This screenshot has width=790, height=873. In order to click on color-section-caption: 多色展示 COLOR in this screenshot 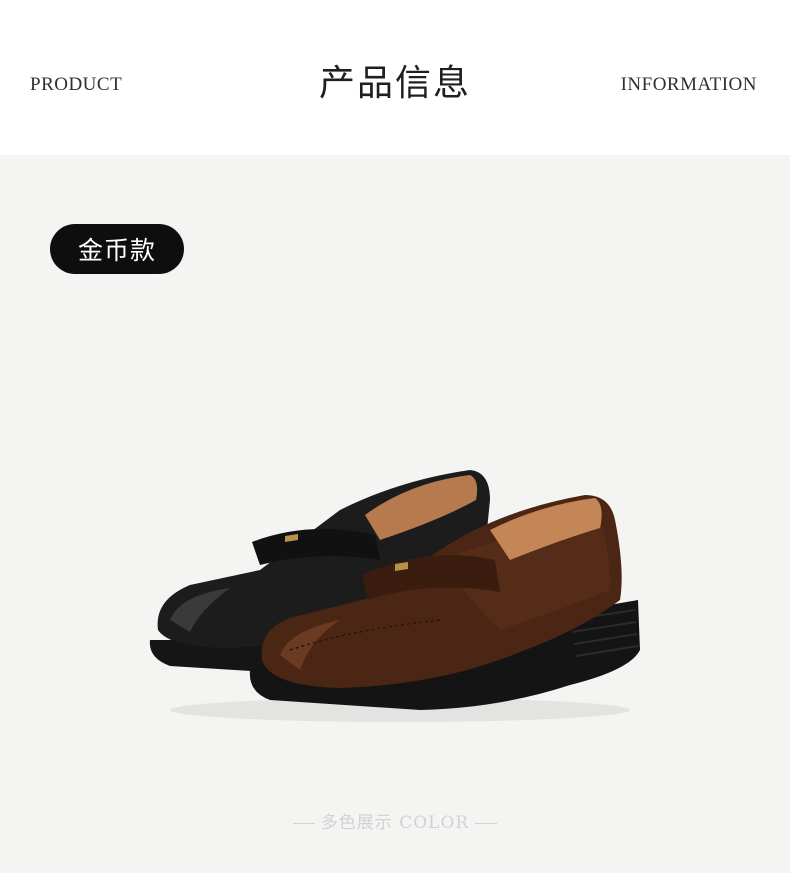, I will do `click(395, 820)`.